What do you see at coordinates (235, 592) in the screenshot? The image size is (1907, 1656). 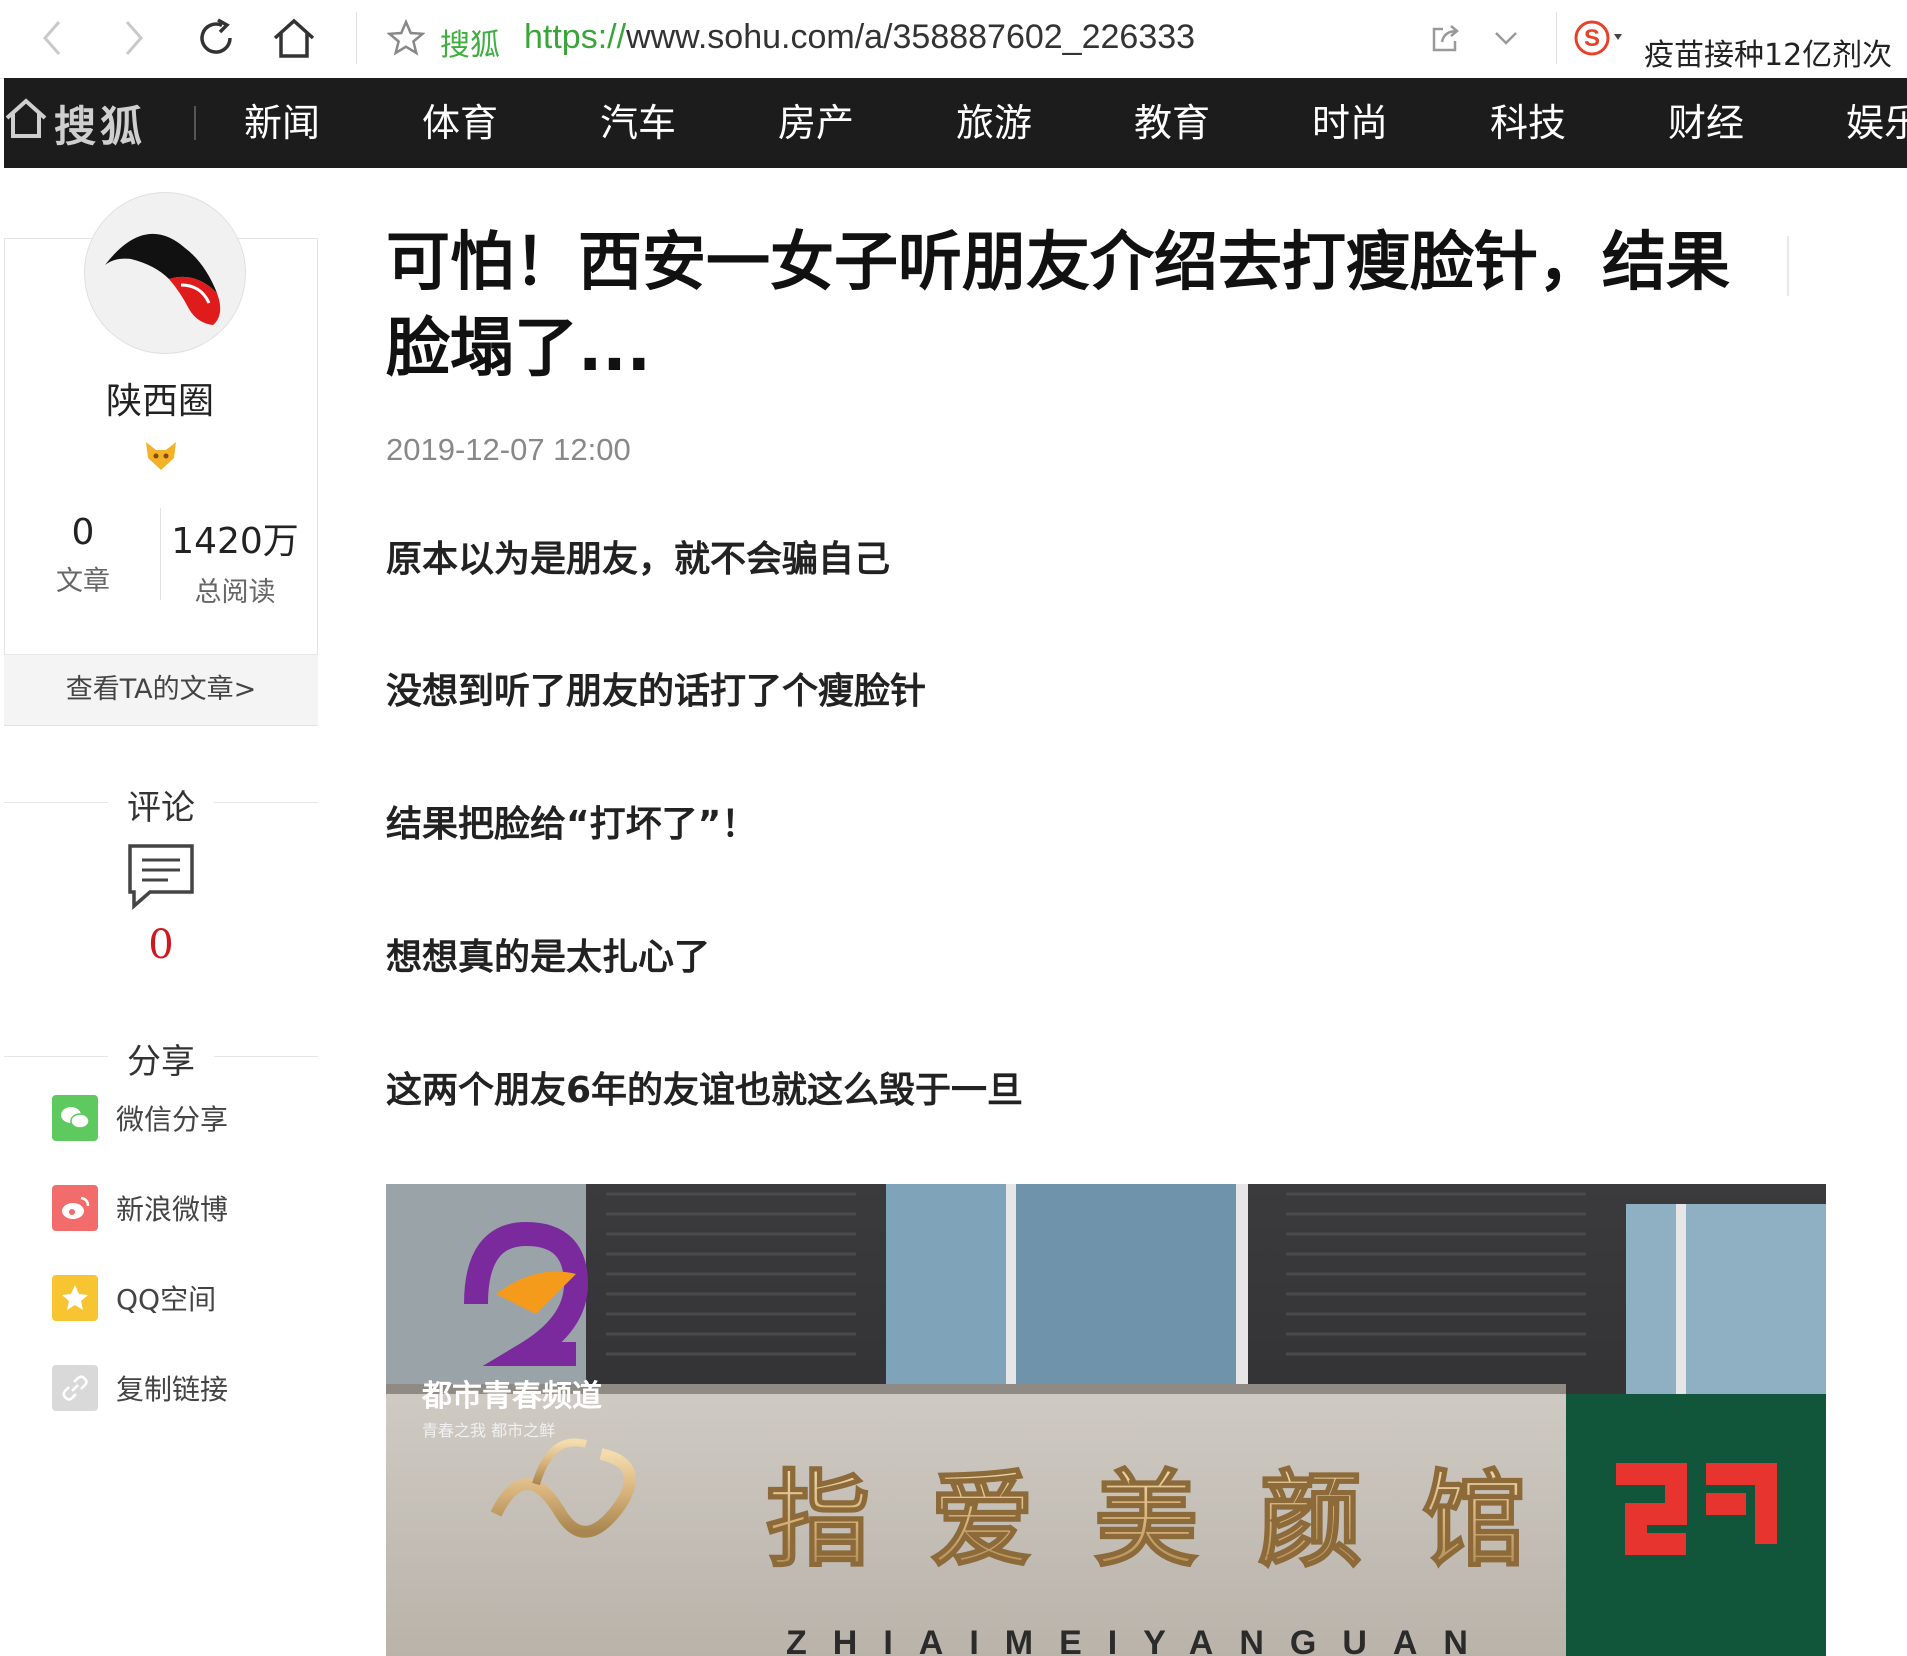 I see `total-reads-label: 总阅读` at bounding box center [235, 592].